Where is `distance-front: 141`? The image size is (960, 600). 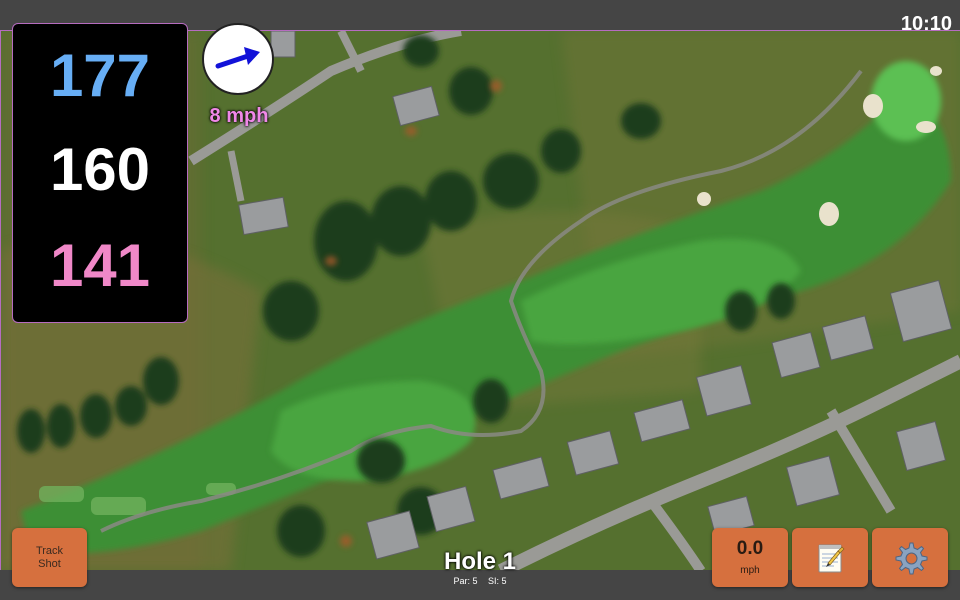
distance-front: 141 is located at coordinates (100, 265).